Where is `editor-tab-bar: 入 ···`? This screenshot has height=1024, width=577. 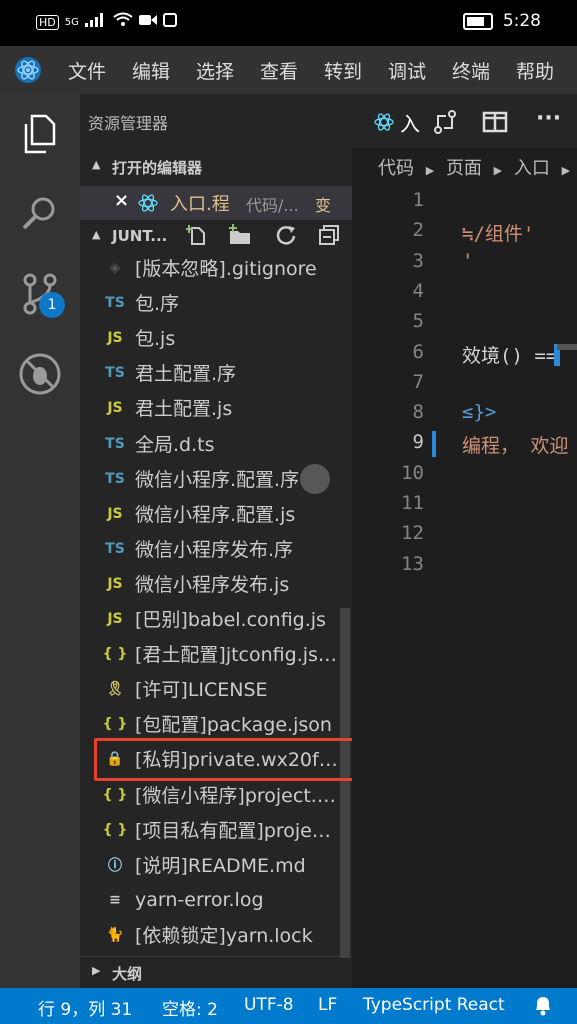 editor-tab-bar: 入 ··· is located at coordinates (464, 121).